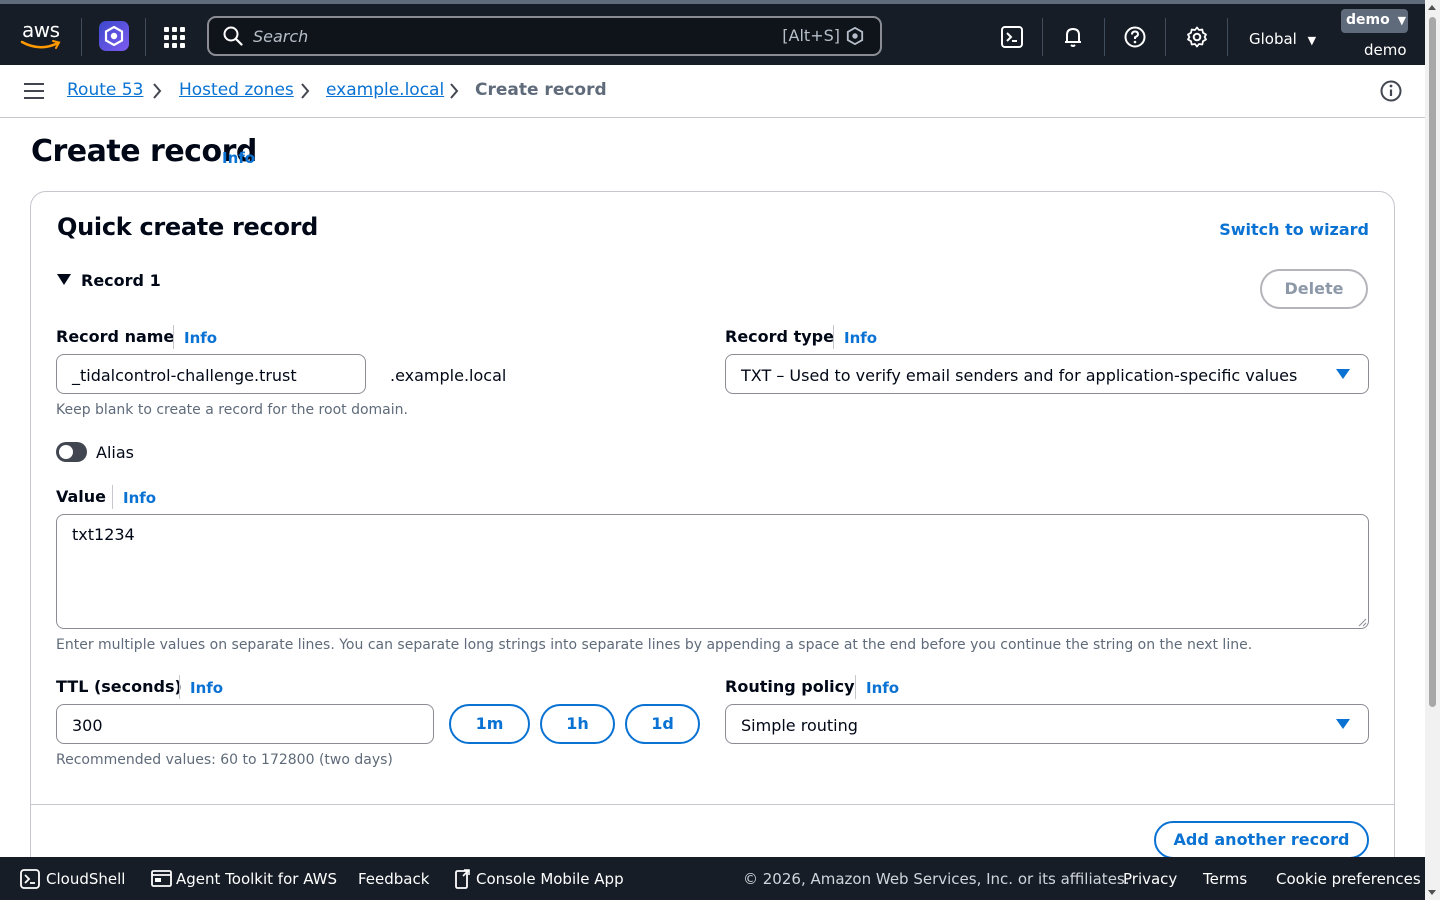  I want to click on ttl-preset-1m-button: 1m, so click(489, 724).